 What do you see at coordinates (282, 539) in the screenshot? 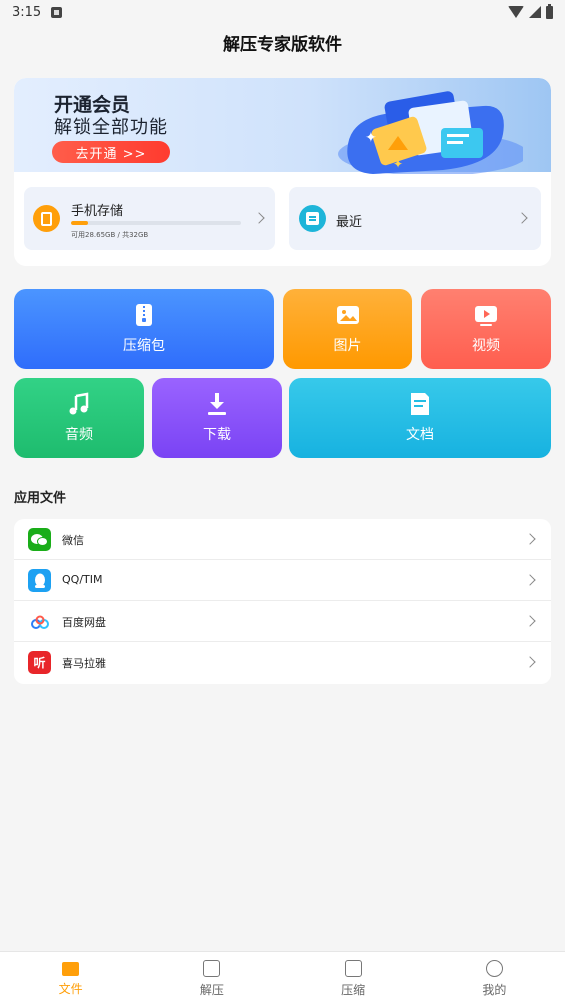
I see `list-item-wechat: 微信` at bounding box center [282, 539].